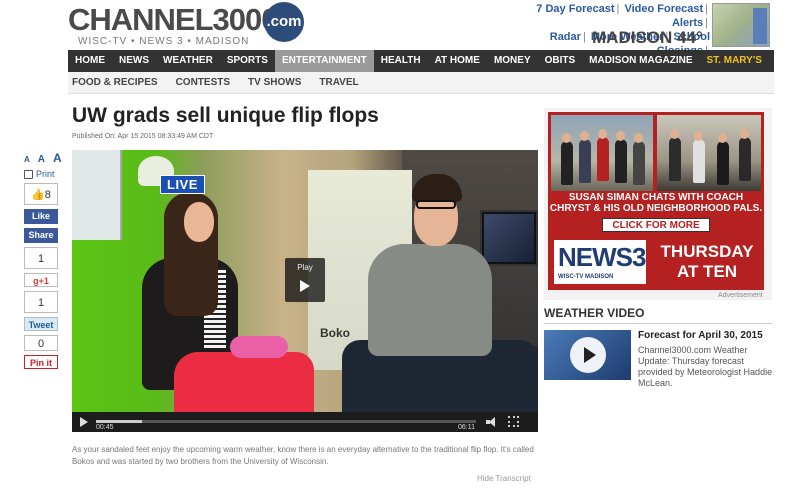 The image size is (800, 490). I want to click on link-video-forecast: Video Forecast, so click(663, 9).